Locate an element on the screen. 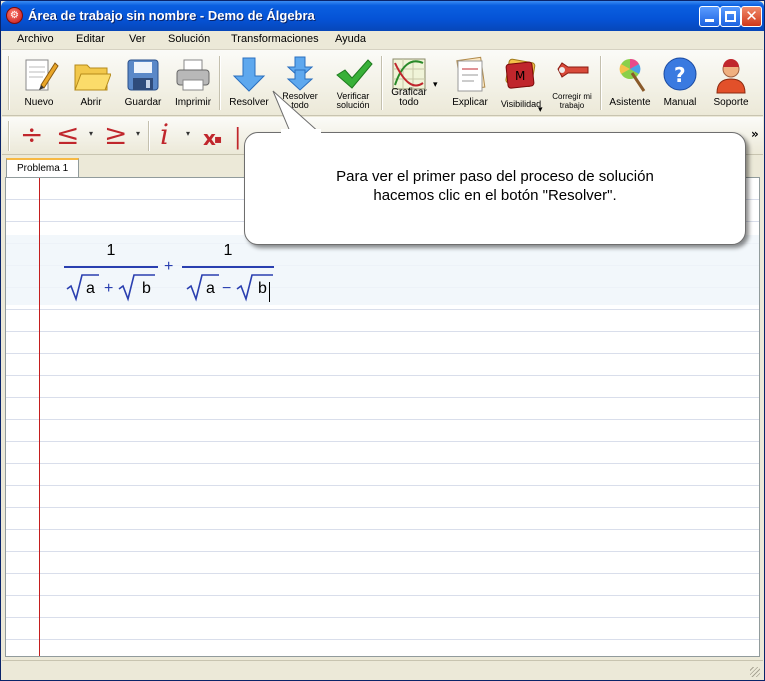 This screenshot has width=765, height=681. checkmark-icon is located at coordinates (354, 74).